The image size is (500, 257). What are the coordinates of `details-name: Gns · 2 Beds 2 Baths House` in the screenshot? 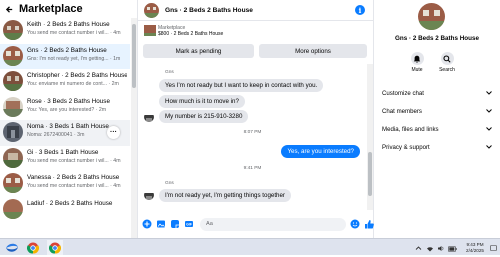 It's located at (437, 38).